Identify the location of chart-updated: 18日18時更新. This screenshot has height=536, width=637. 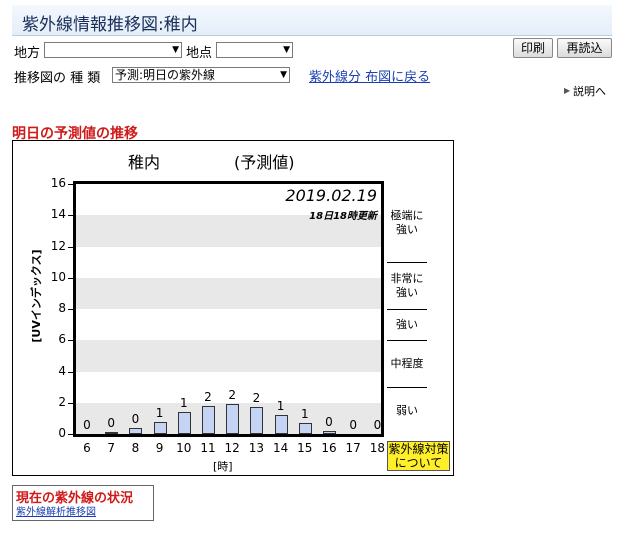
(343, 216).